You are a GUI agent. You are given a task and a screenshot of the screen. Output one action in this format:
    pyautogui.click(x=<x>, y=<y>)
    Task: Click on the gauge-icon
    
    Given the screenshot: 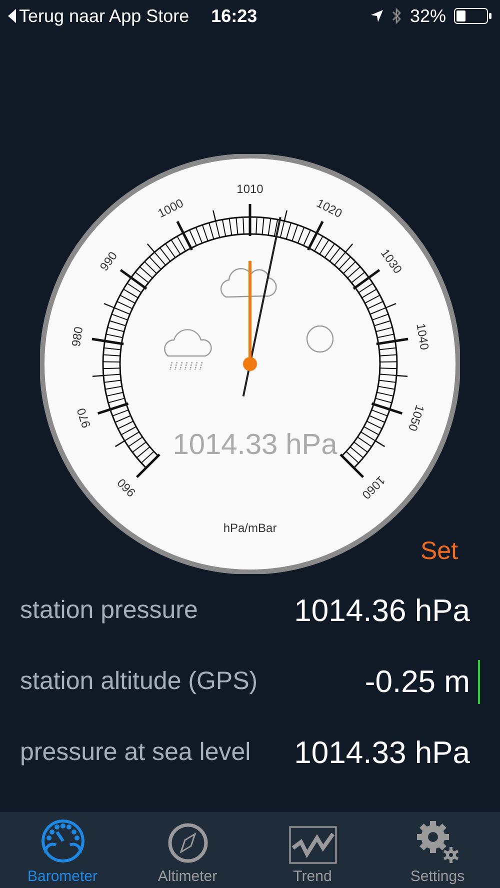 What is the action you would take?
    pyautogui.click(x=63, y=841)
    